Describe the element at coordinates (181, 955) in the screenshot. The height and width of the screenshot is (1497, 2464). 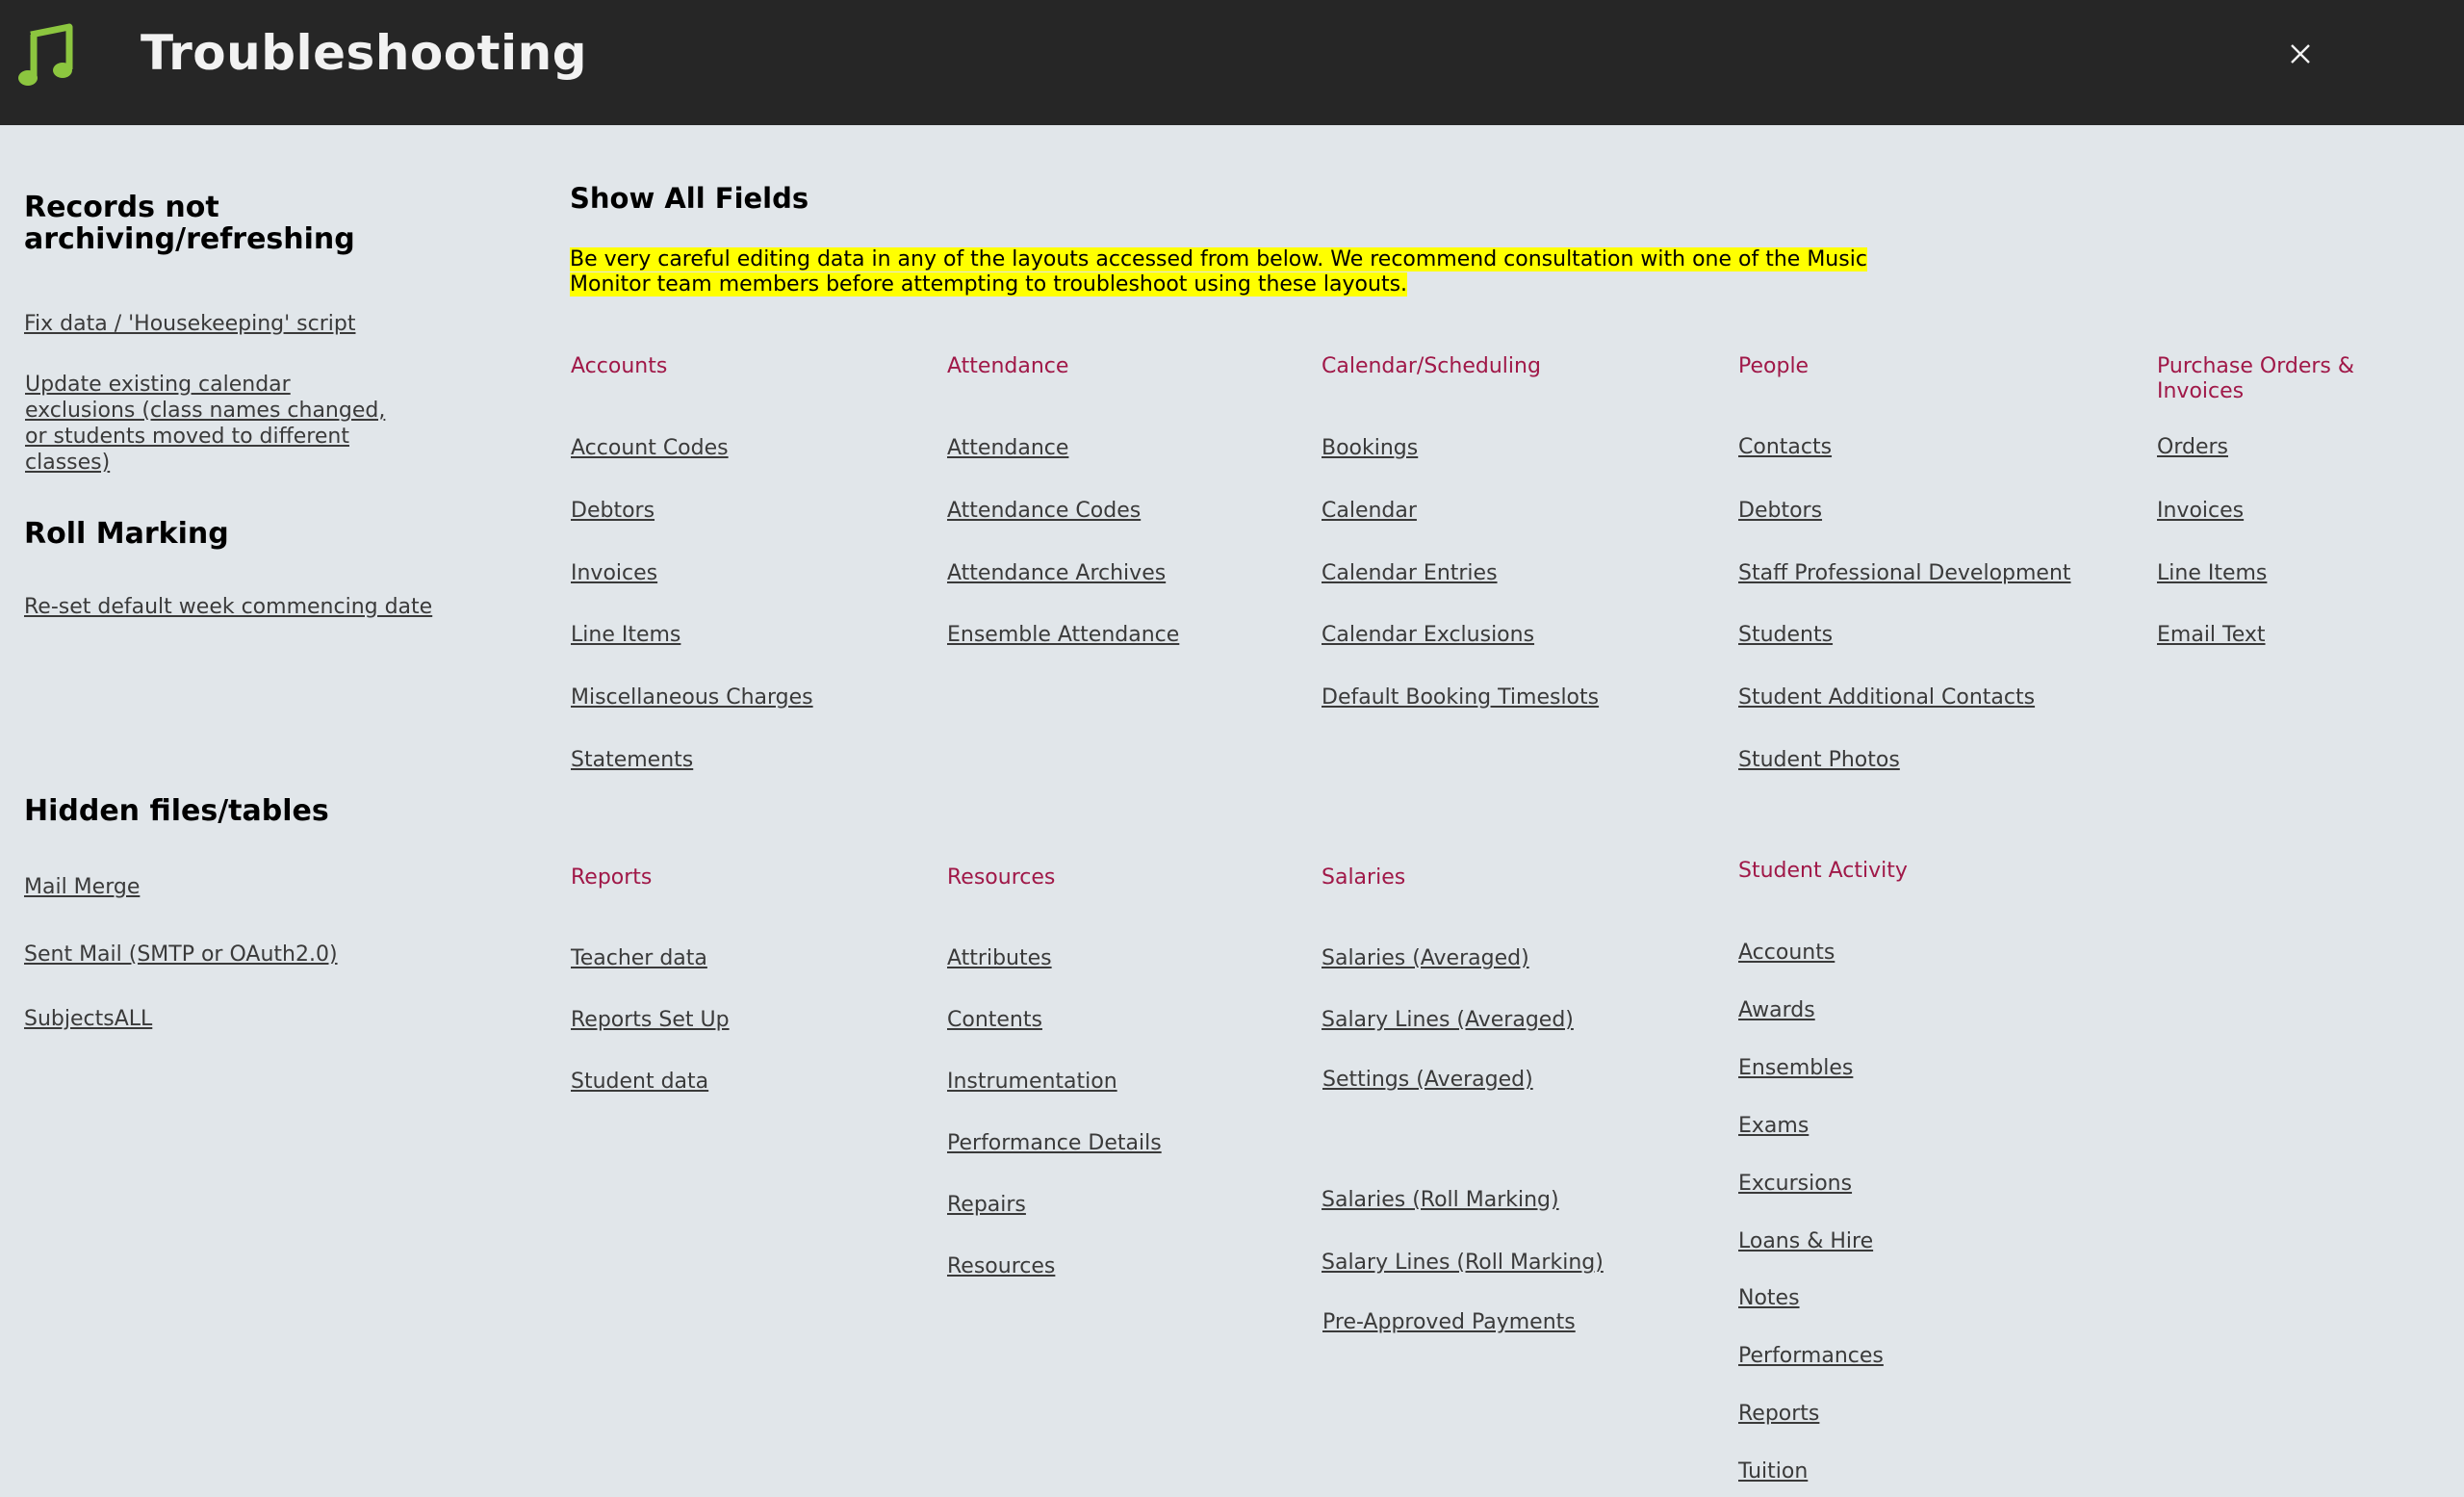
I see `link-sent-mail: Sent Mail (SMTP or OAuth2.0)` at that location.